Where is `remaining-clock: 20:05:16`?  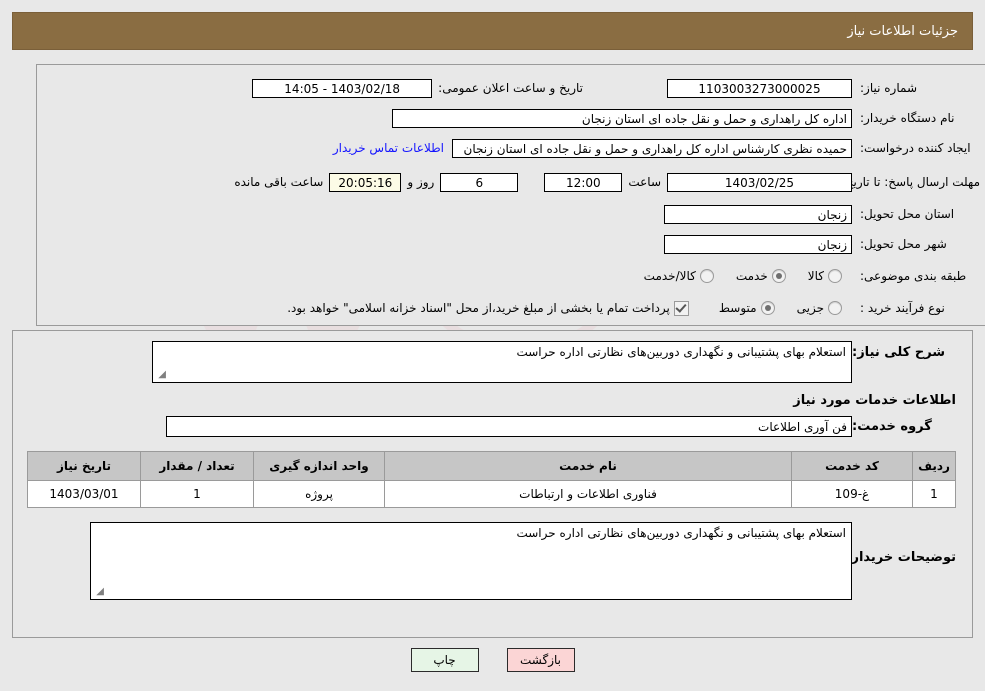
remaining-clock: 20:05:16 is located at coordinates (365, 182).